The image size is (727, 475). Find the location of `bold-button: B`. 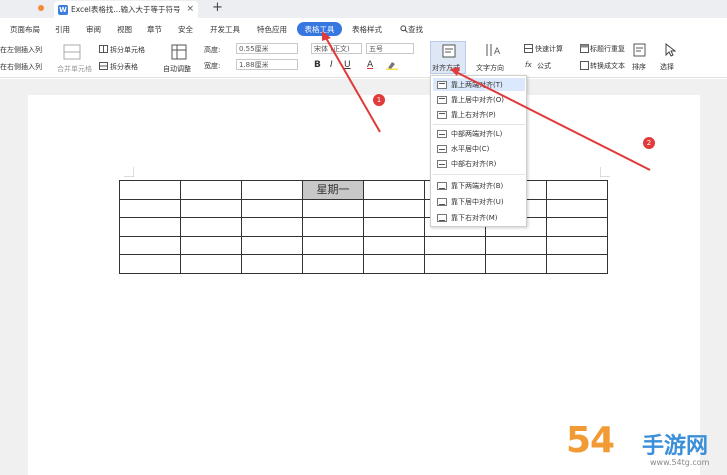

bold-button: B is located at coordinates (317, 65).